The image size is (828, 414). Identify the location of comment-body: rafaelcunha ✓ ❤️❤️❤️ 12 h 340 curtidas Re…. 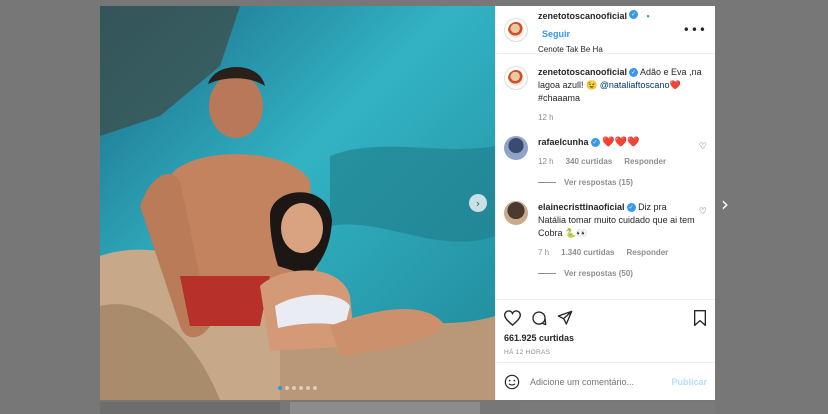
(616, 152).